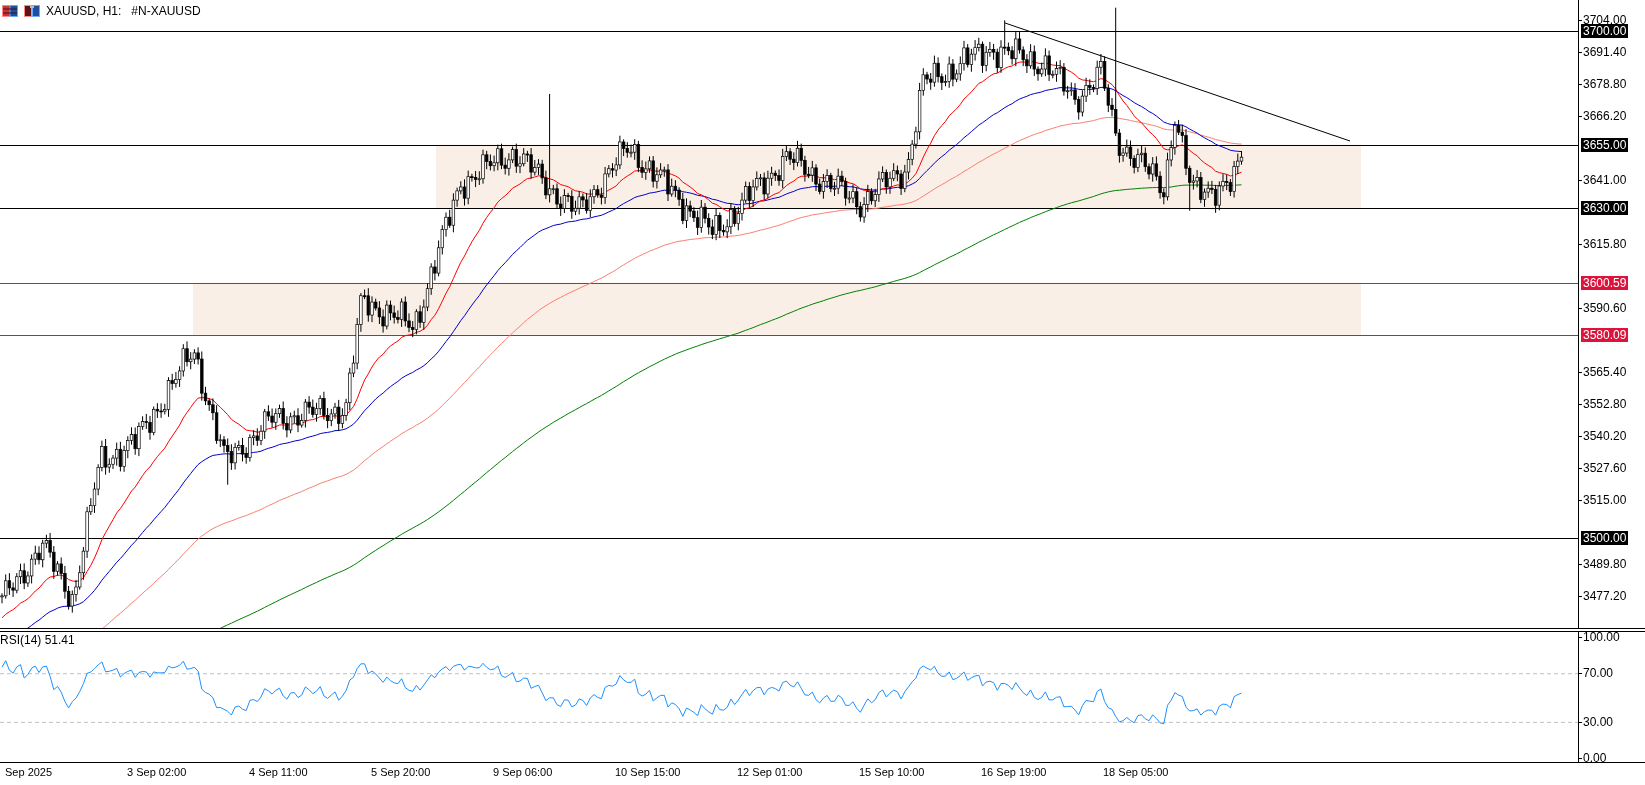 The width and height of the screenshot is (1645, 785). I want to click on price-level-label: 3600.59, so click(1605, 283).